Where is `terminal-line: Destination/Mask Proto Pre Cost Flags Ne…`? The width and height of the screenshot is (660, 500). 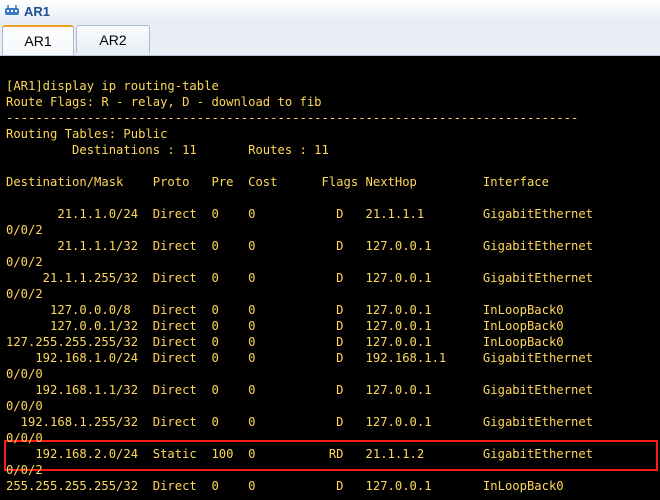 terminal-line: Destination/Mask Proto Pre Cost Flags Ne… is located at coordinates (277, 182).